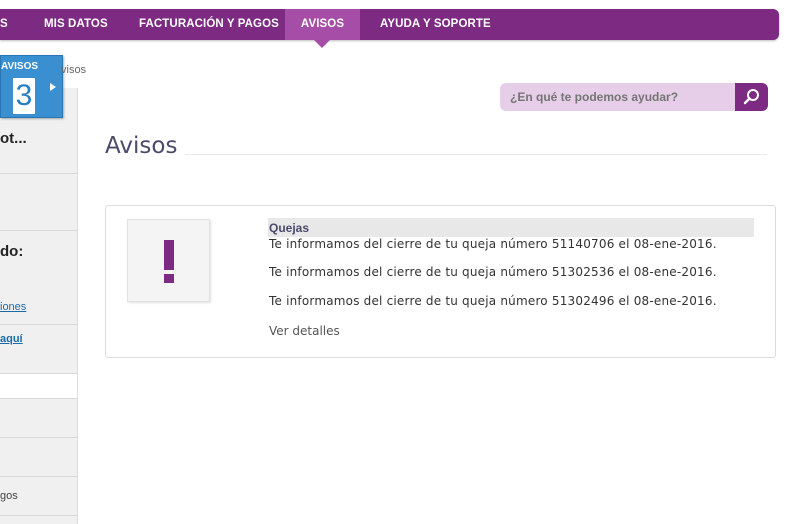 This screenshot has width=786, height=524. I want to click on search-box, so click(634, 97).